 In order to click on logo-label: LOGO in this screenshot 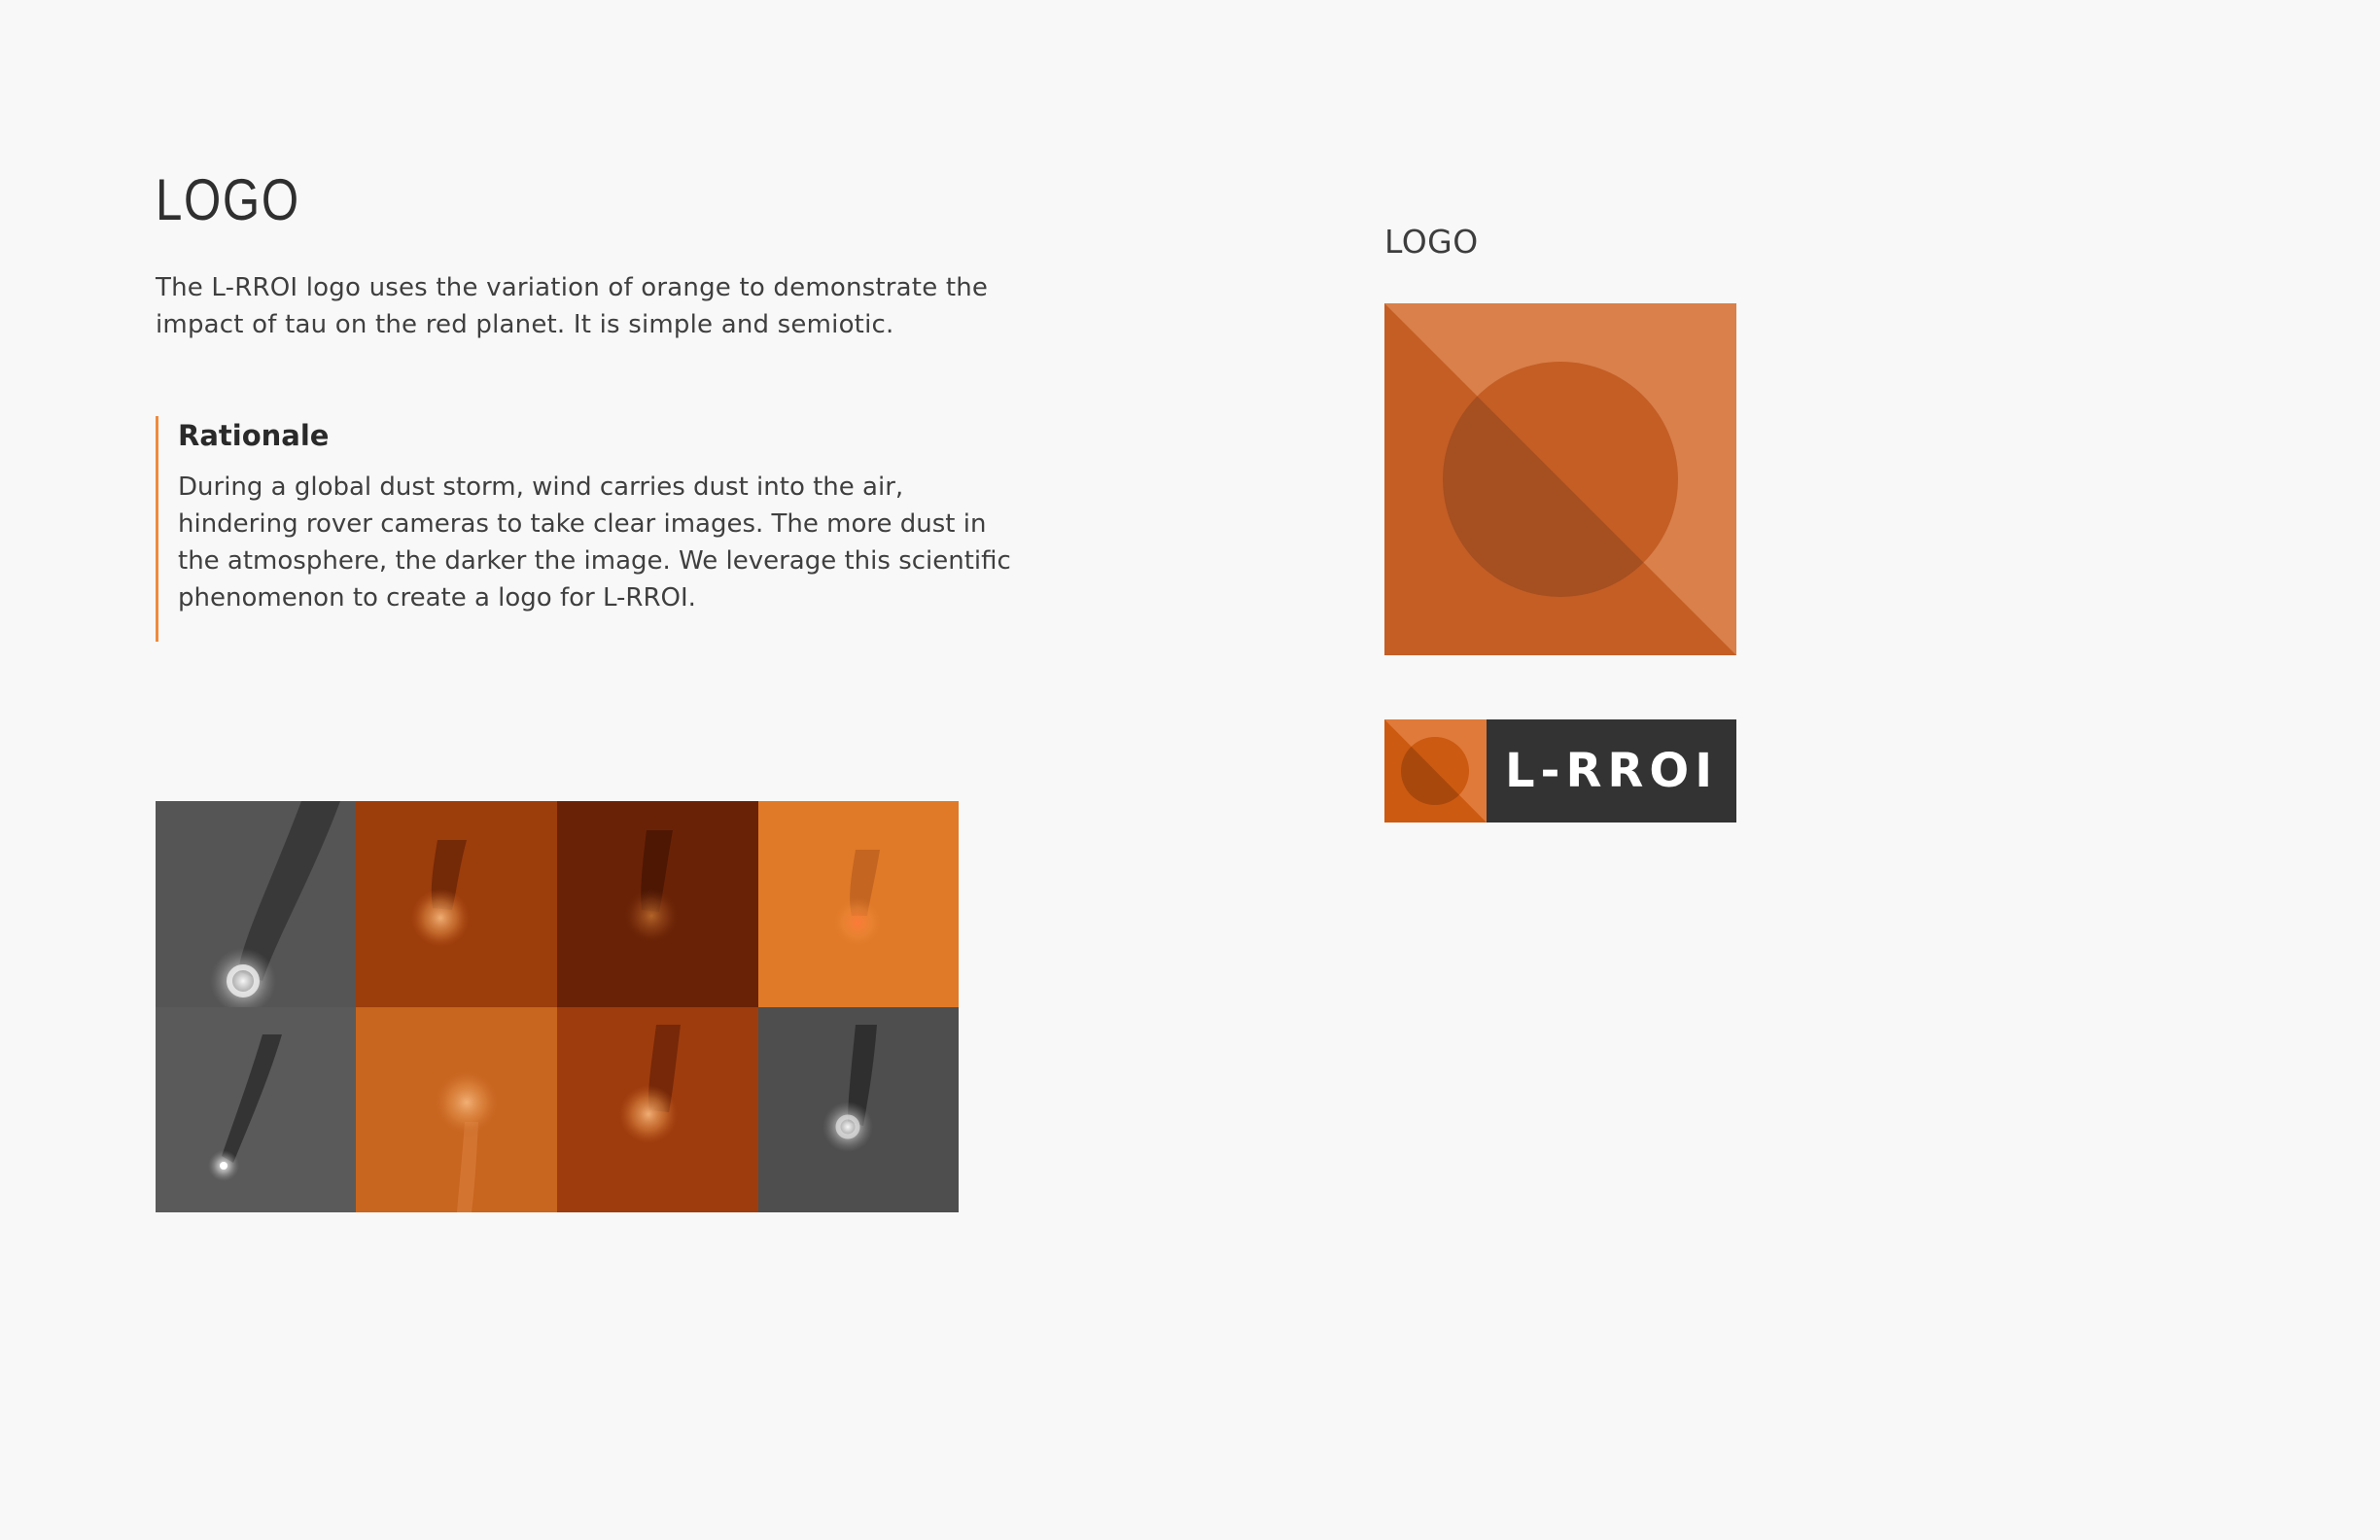, I will do `click(1431, 242)`.